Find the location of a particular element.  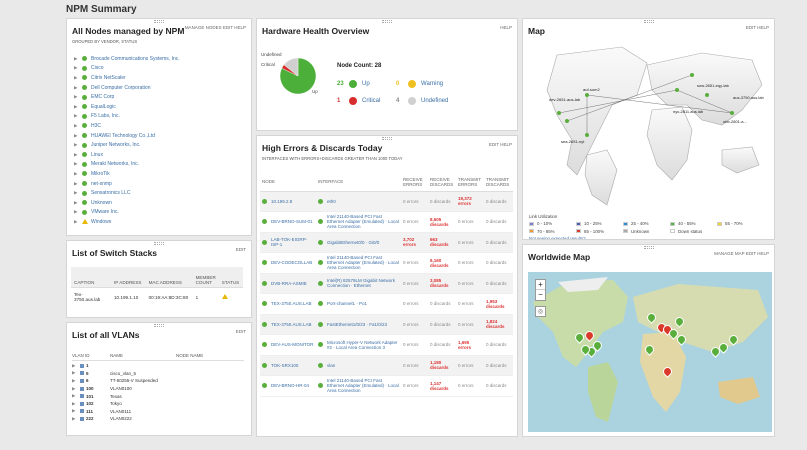

map-node-label: dev-2651-aus-lab is located at coordinates (564, 99).